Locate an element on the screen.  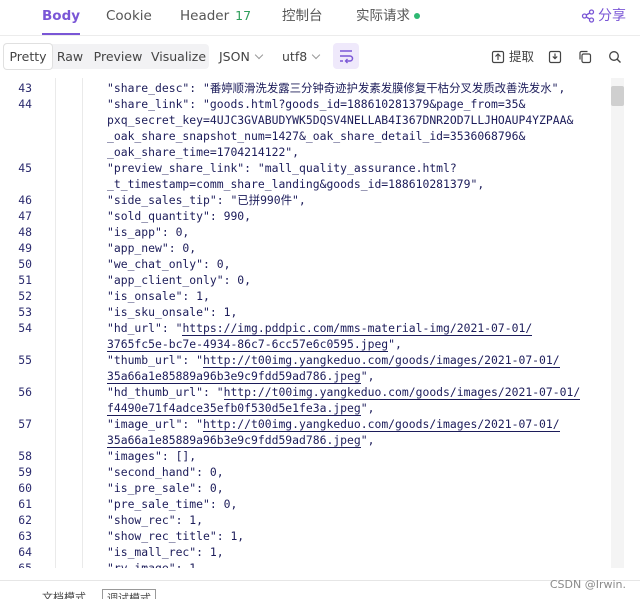
code-line: 53 "is_sku_onsale": 1, is located at coordinates (300, 312).